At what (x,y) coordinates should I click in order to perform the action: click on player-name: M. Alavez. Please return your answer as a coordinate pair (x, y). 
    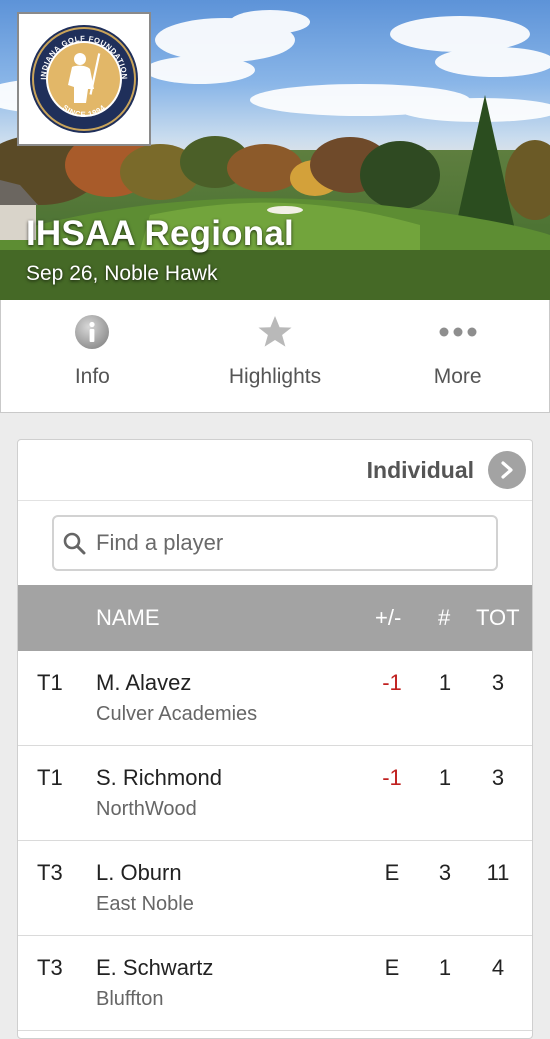
    Looking at the image, I should click on (144, 682).